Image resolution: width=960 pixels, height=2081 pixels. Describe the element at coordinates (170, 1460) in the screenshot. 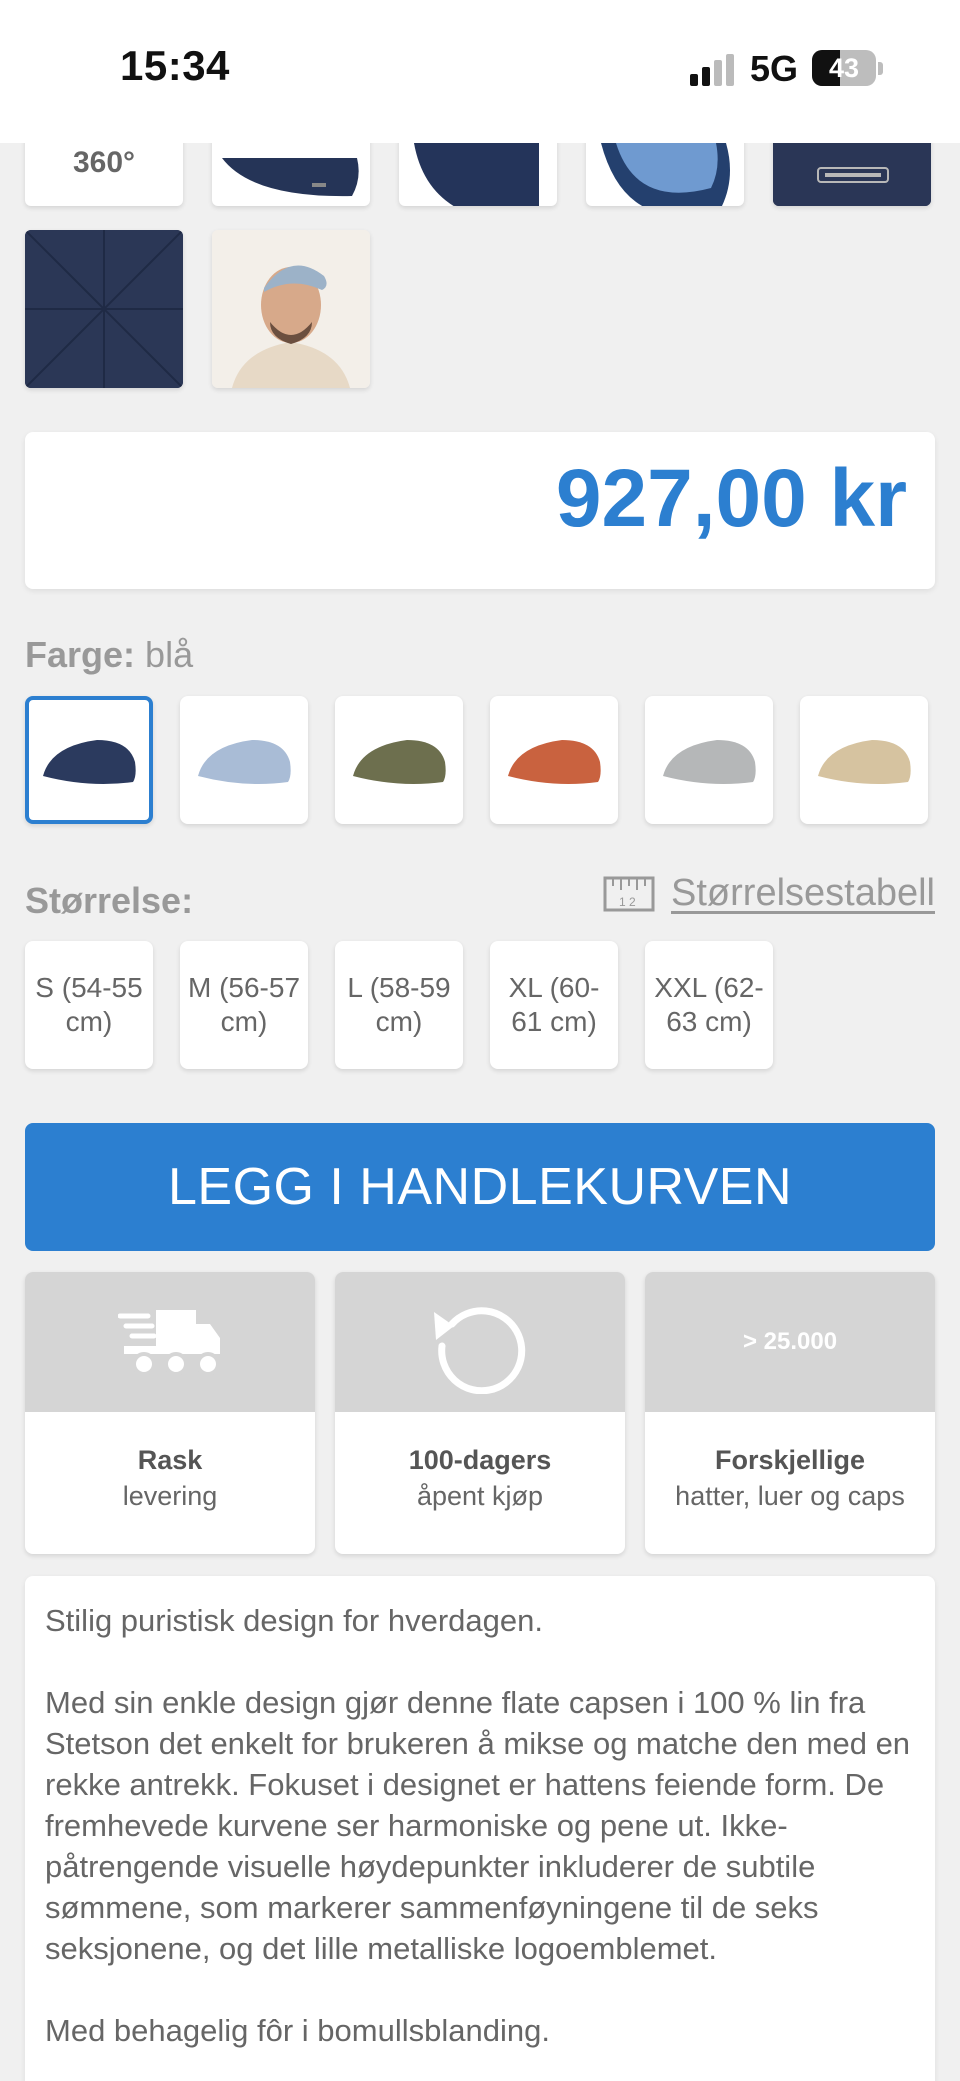

I see `feature-title: Rask` at that location.